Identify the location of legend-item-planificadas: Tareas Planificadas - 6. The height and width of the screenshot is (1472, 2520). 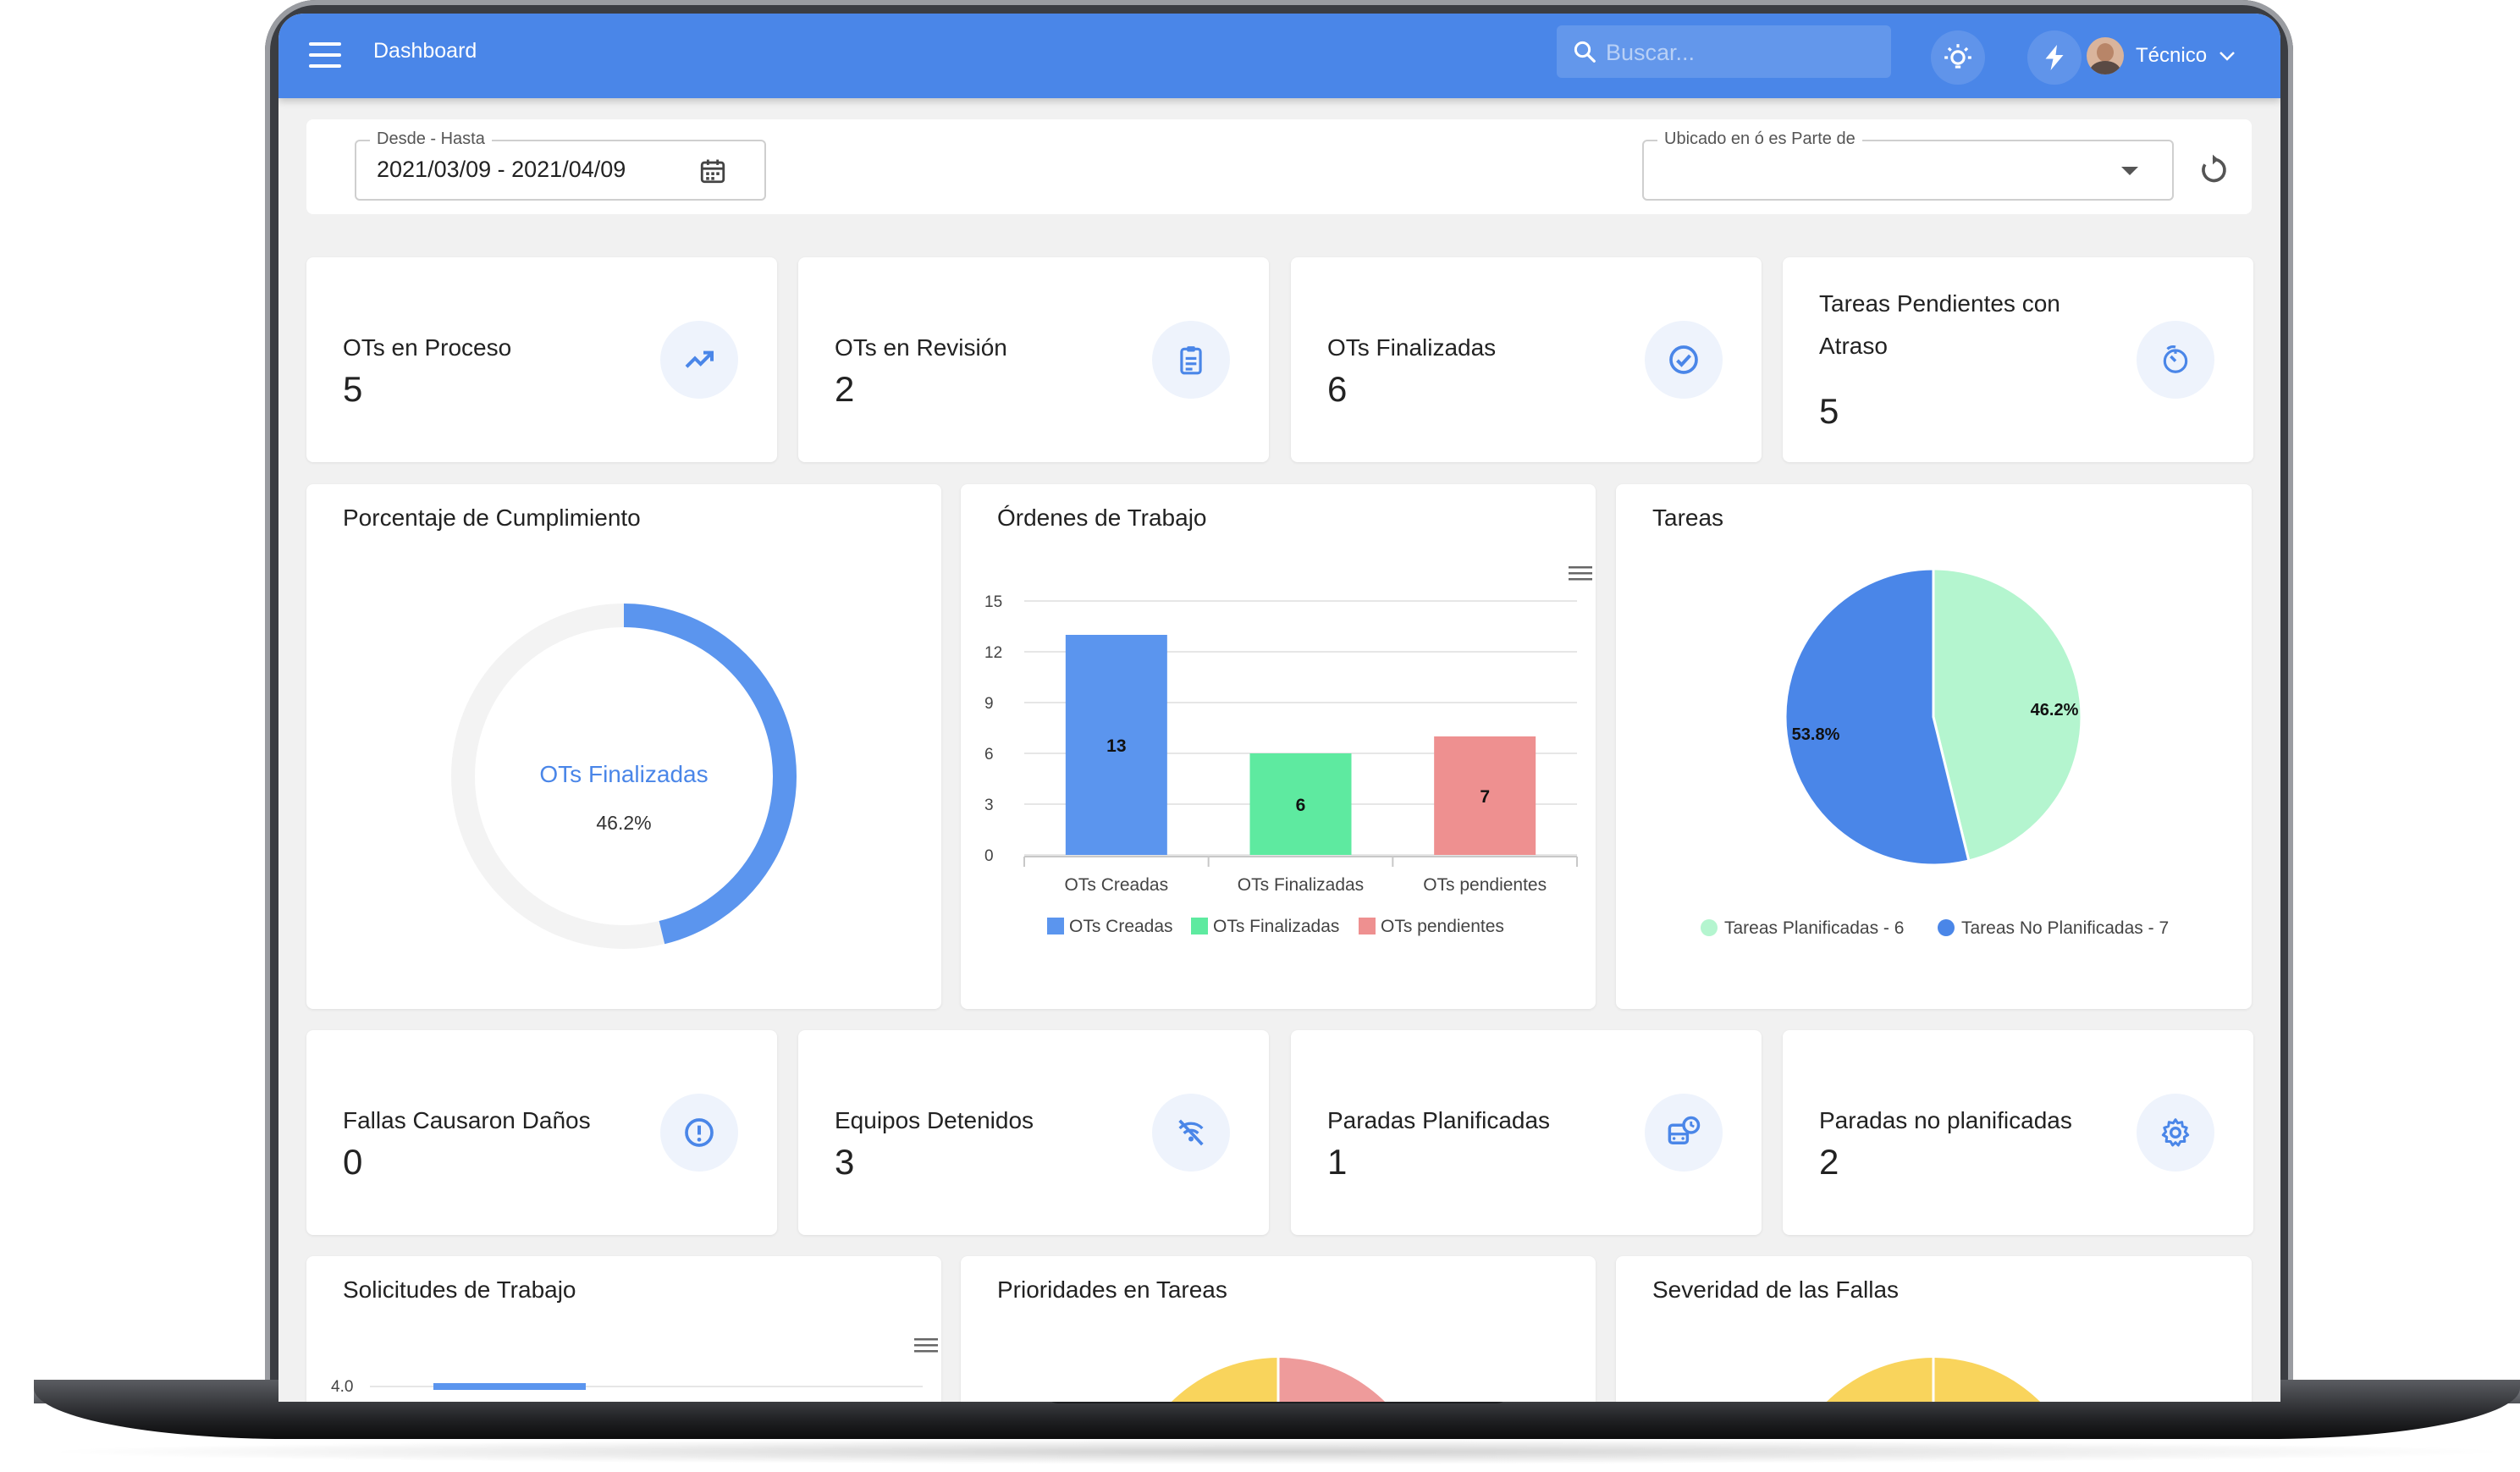
(1814, 928).